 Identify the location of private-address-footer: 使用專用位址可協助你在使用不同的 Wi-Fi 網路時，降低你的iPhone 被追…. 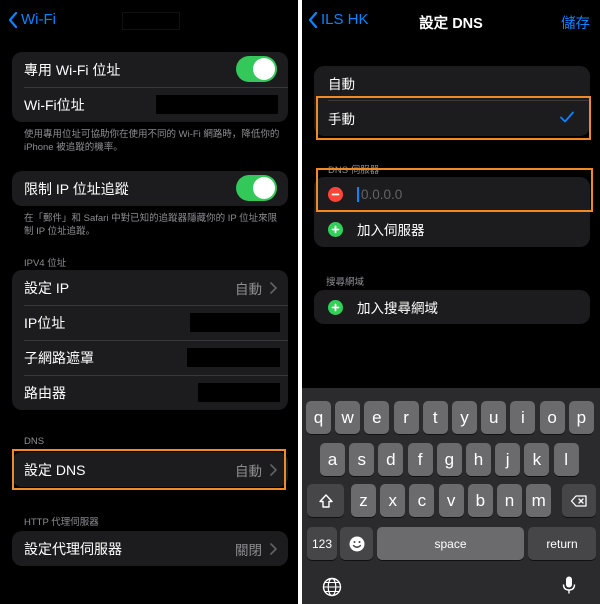
(152, 141).